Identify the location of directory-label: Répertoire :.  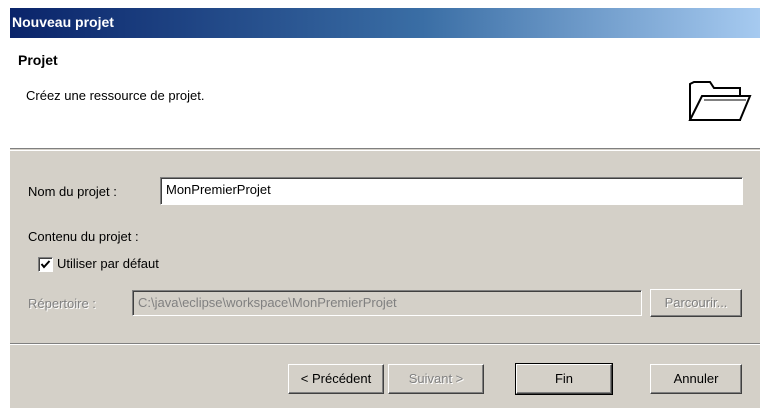
(62, 303).